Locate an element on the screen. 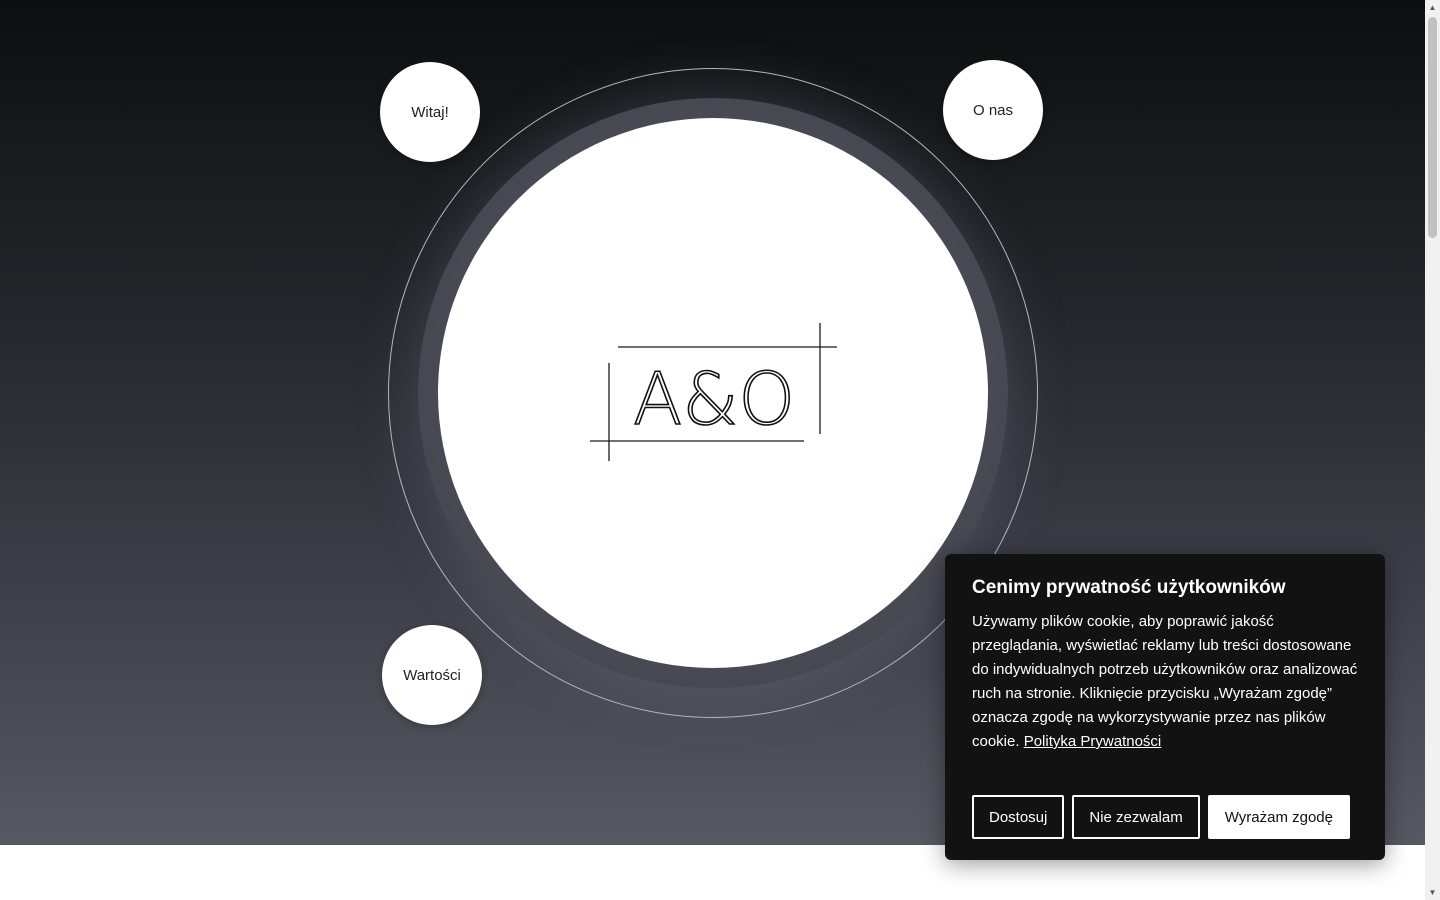 The height and width of the screenshot is (900, 1440). nav-bubble-welcome: Witaj! is located at coordinates (430, 112).